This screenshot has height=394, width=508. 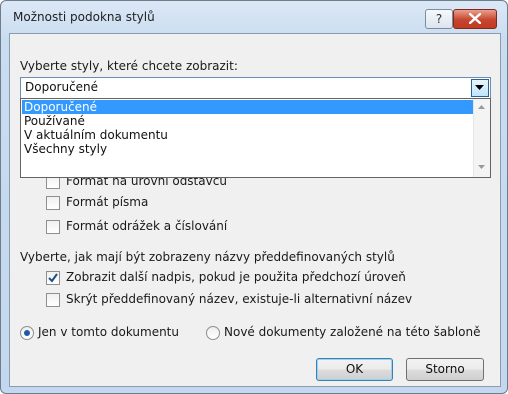 I want to click on show-next-heading-checkbox, so click(x=53, y=278).